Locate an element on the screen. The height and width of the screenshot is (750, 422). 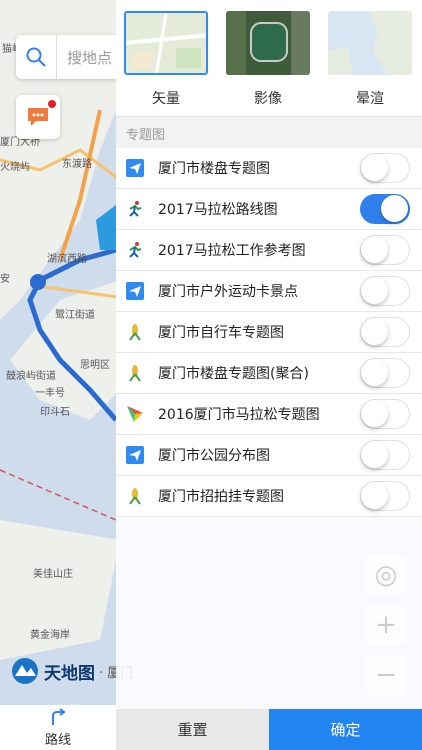
layer-row: 厦门市自行车专题图 is located at coordinates (269, 332).